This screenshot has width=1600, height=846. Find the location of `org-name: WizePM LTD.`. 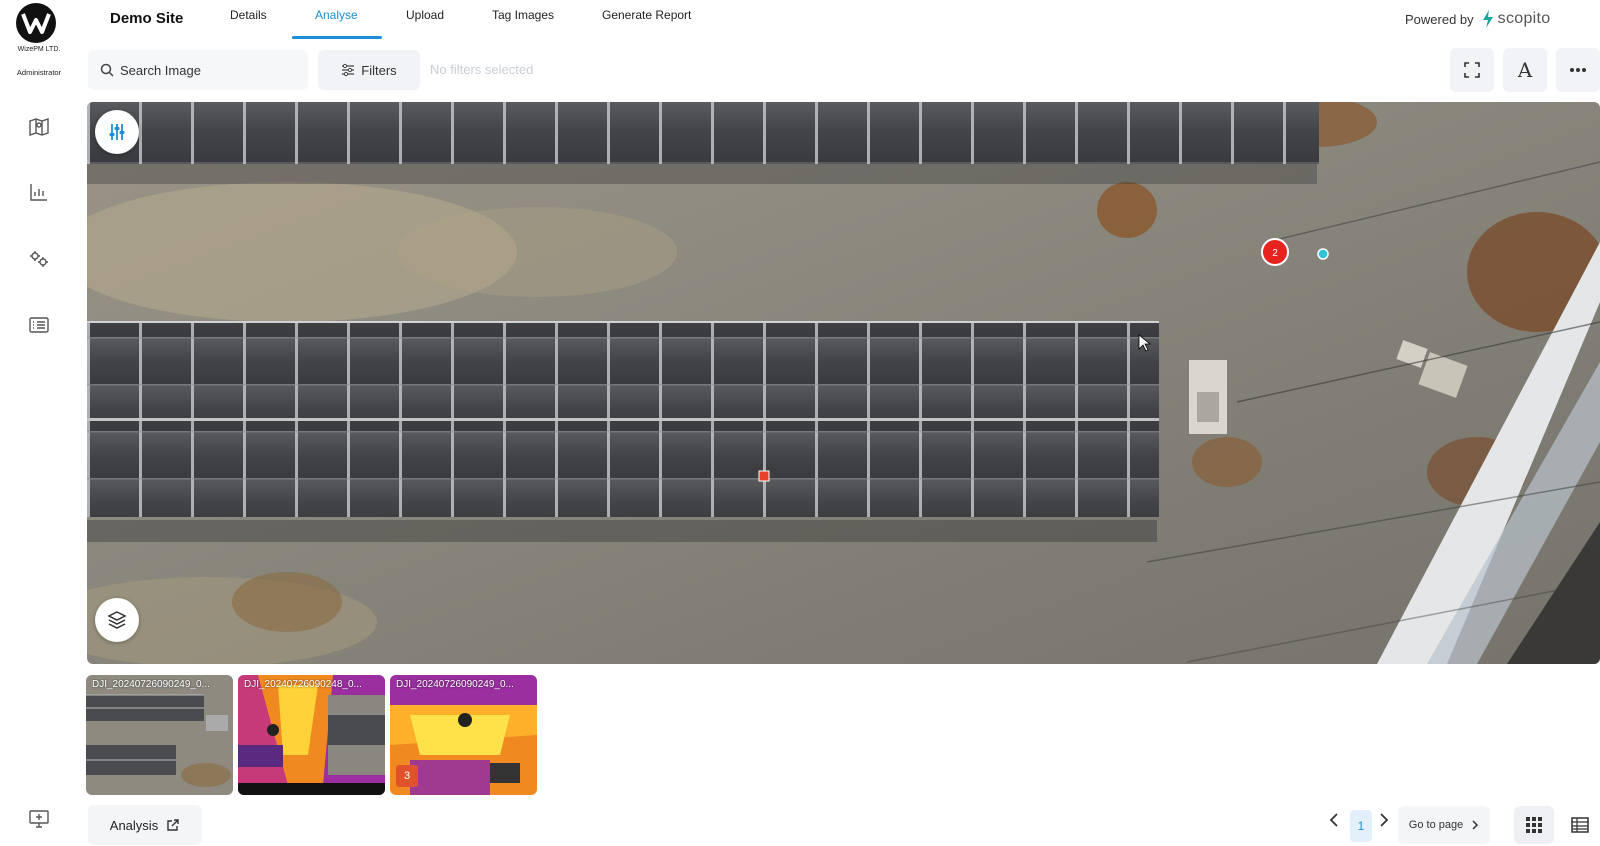

org-name: WizePM LTD. is located at coordinates (39, 49).